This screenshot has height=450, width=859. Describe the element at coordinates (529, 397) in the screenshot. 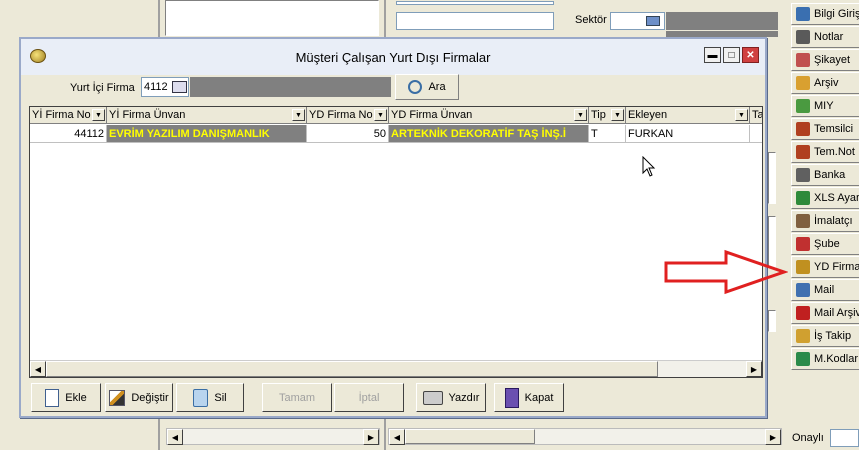

I see `close-button: Kapat` at that location.